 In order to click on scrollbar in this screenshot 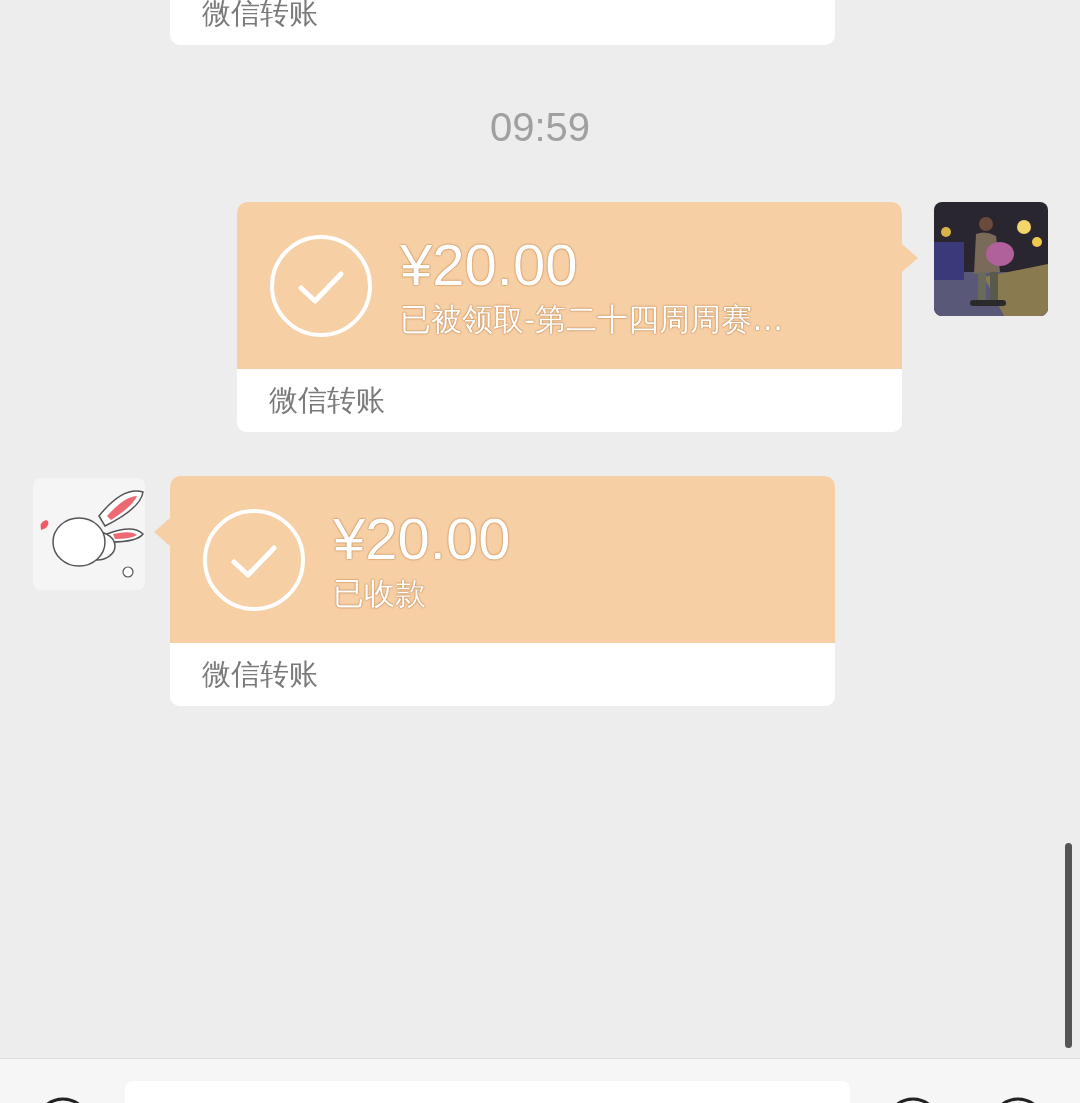, I will do `click(1068, 945)`.